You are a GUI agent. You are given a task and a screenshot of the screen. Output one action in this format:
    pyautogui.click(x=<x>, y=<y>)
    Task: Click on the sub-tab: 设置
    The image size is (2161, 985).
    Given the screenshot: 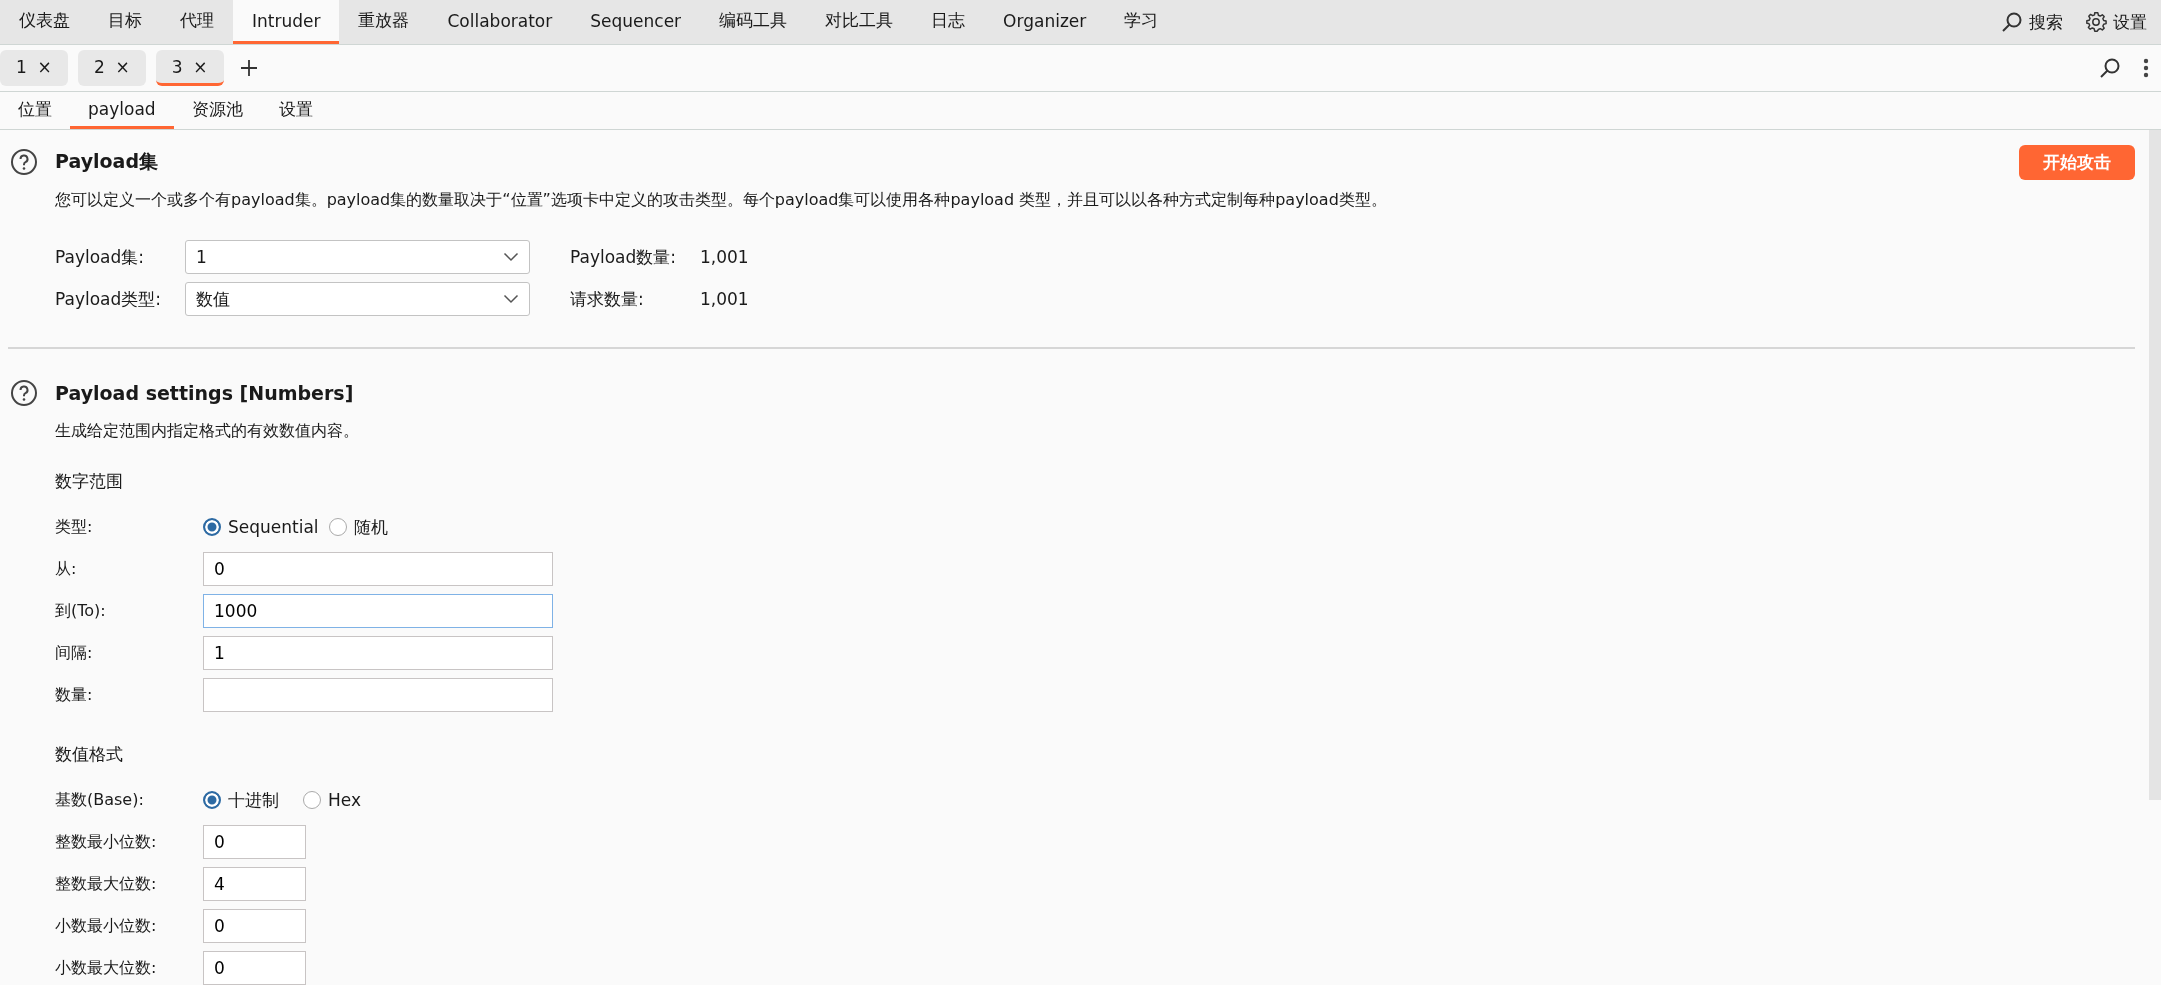 What is the action you would take?
    pyautogui.click(x=295, y=110)
    